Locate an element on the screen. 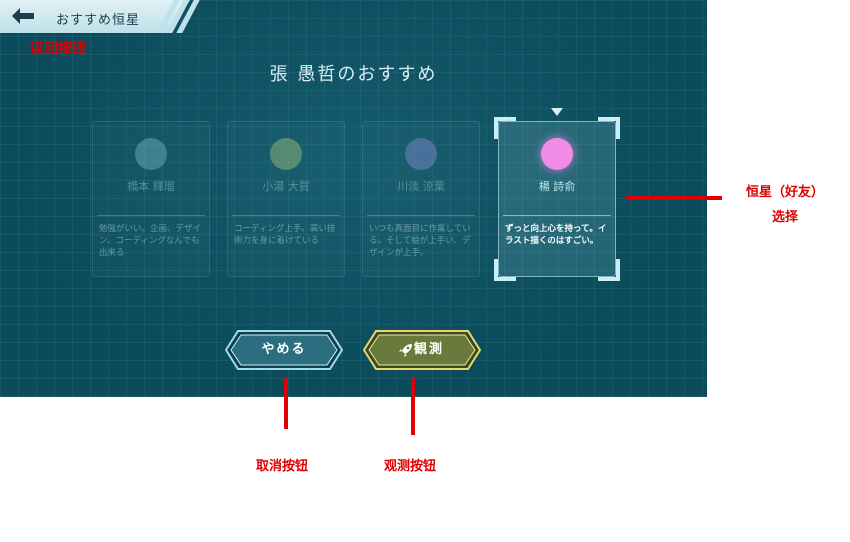  star-description: ずっと向上心を持って。イラスト描くのはすごい。 is located at coordinates (556, 235).